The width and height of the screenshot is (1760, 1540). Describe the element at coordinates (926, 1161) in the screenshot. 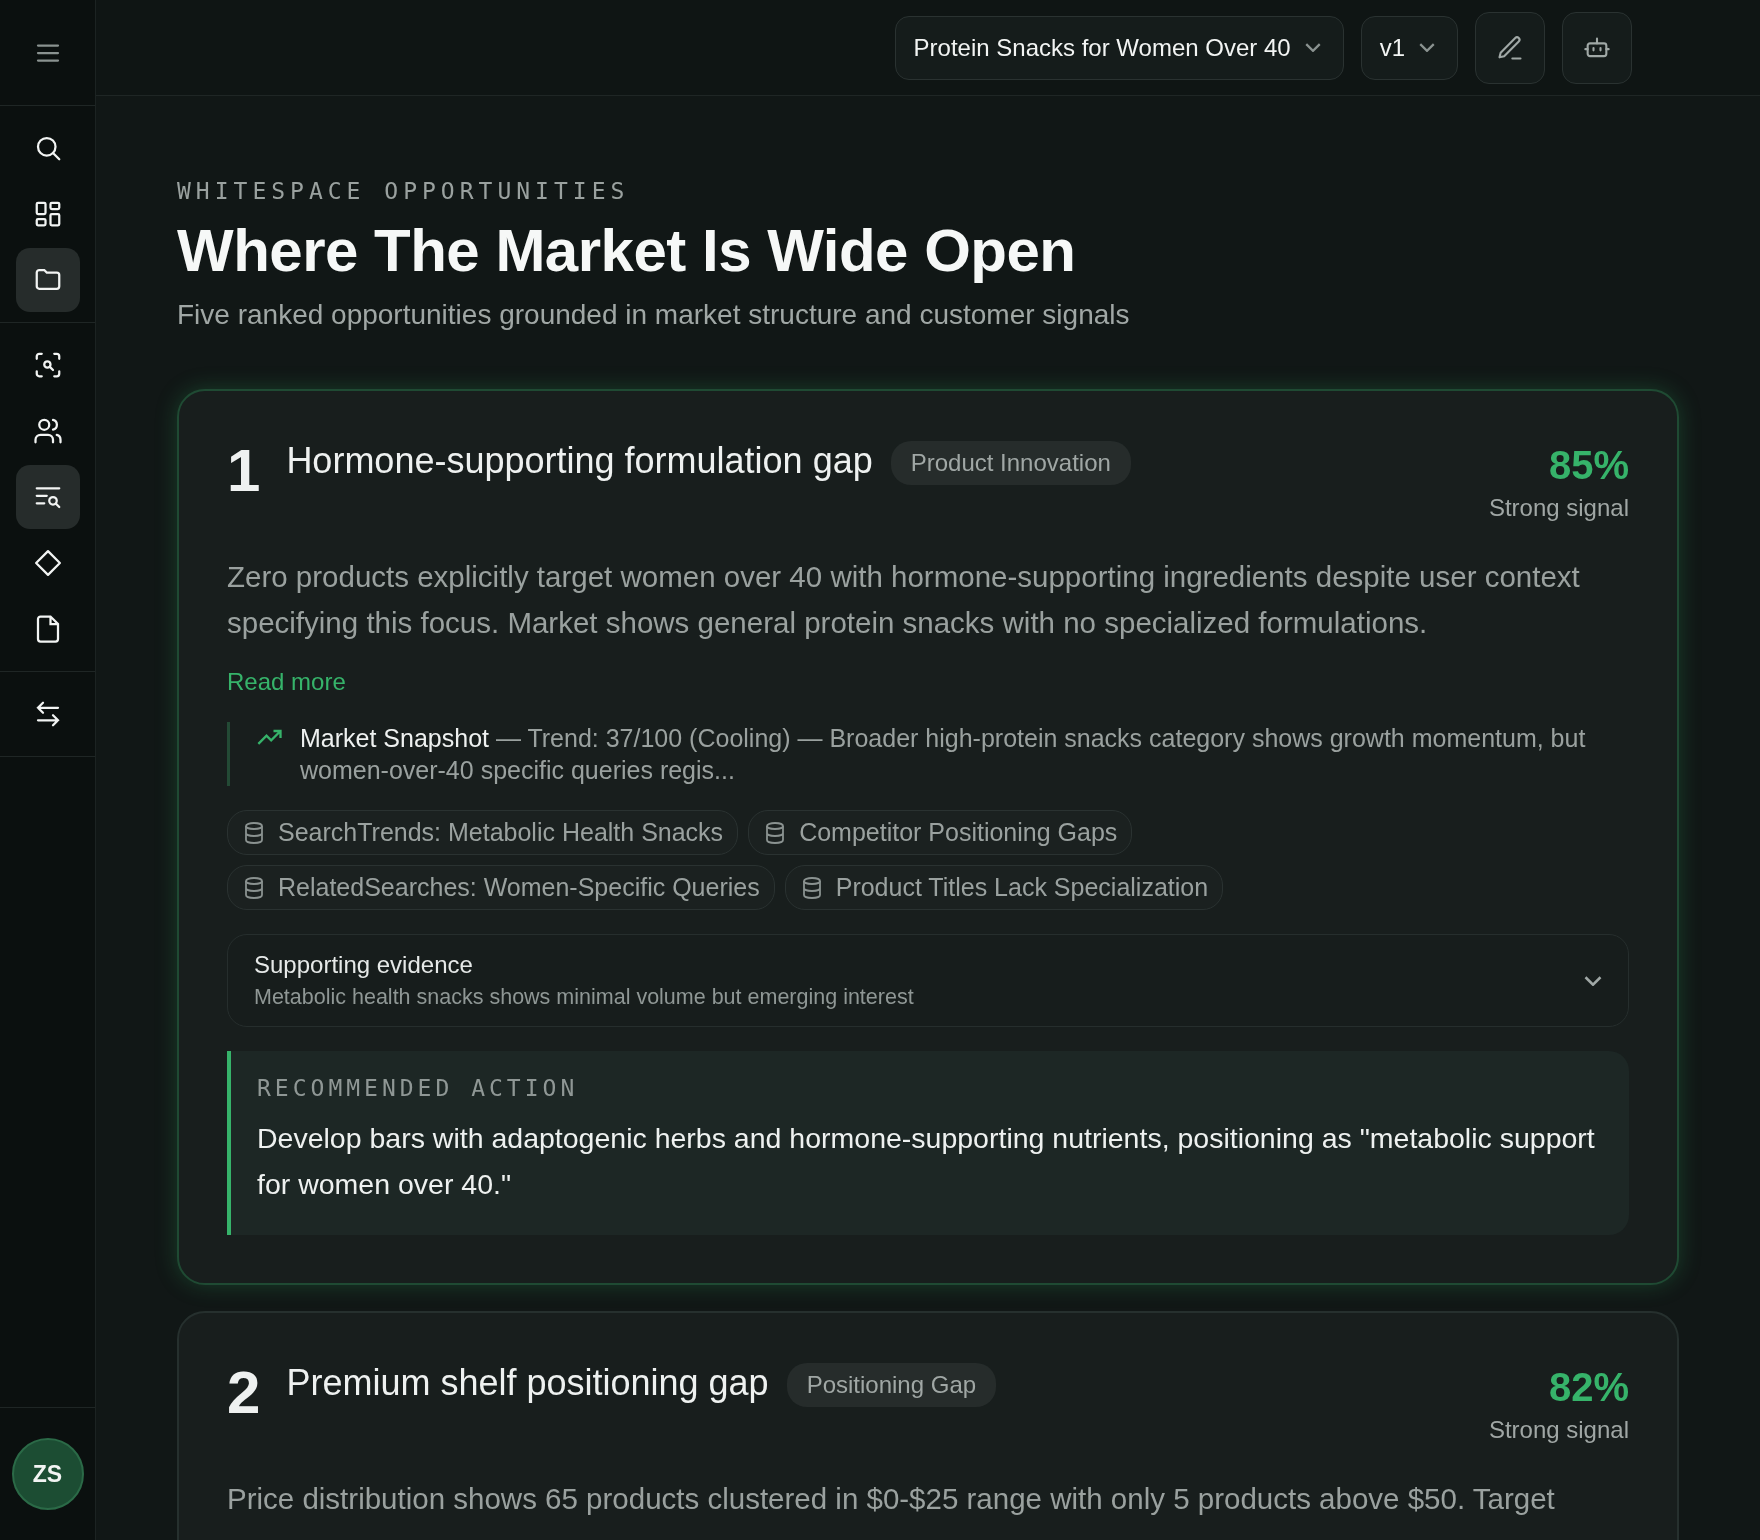

I see `action-text: Develop bars with adaptogenic herbs and hormone-supporting nutrients, positioning as "metabolic support for women over 40."` at that location.